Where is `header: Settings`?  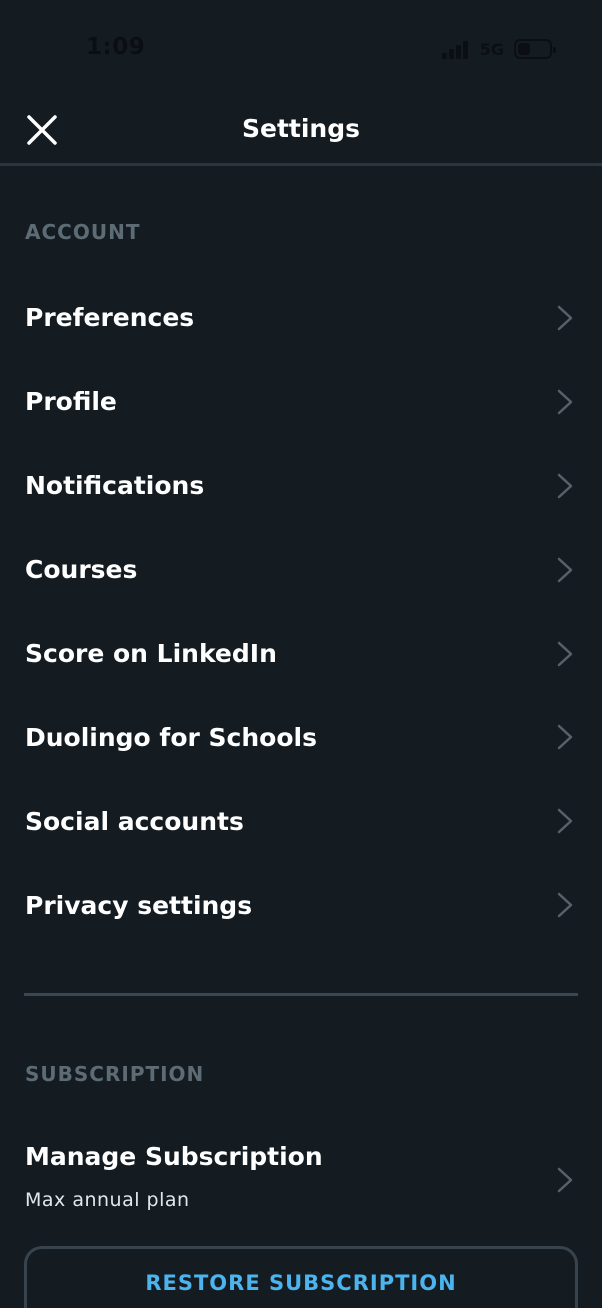
header: Settings is located at coordinates (301, 131).